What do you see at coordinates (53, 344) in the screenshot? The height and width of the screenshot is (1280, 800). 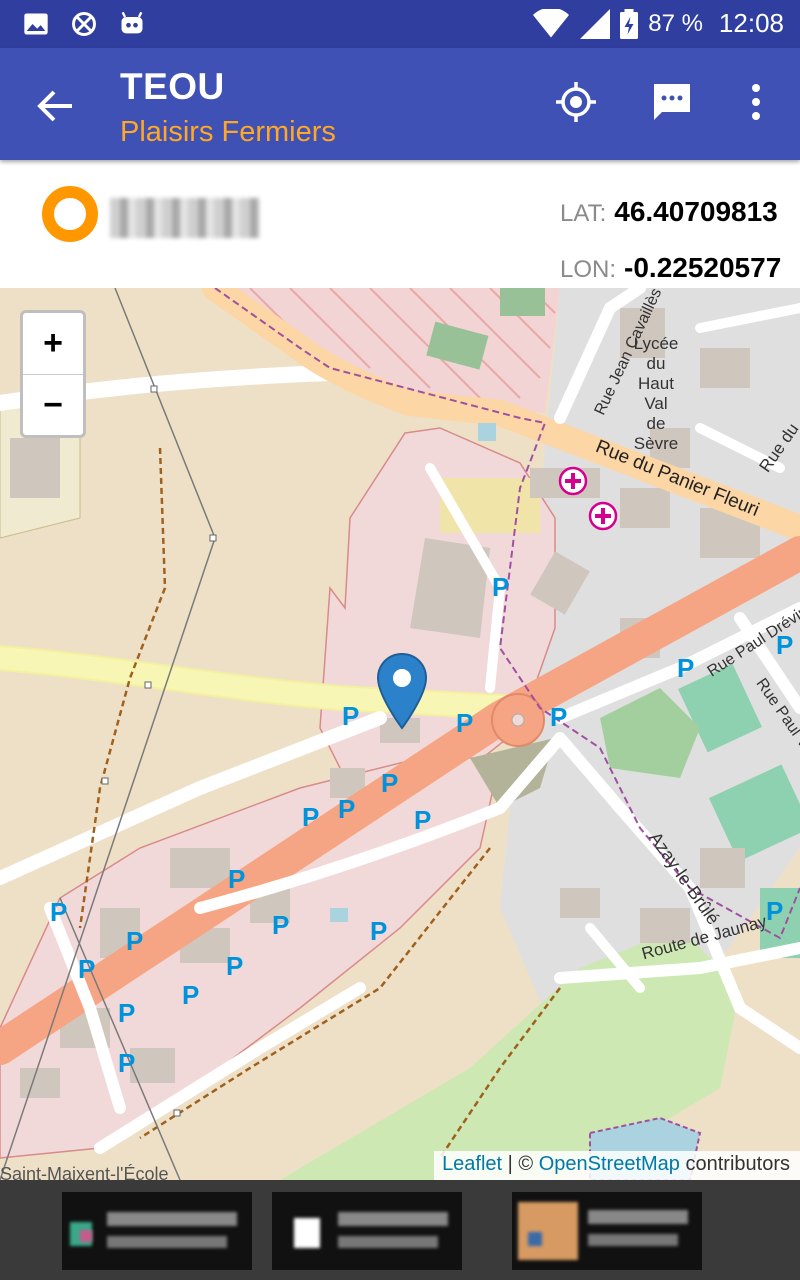 I see `zoom-in-button: +` at bounding box center [53, 344].